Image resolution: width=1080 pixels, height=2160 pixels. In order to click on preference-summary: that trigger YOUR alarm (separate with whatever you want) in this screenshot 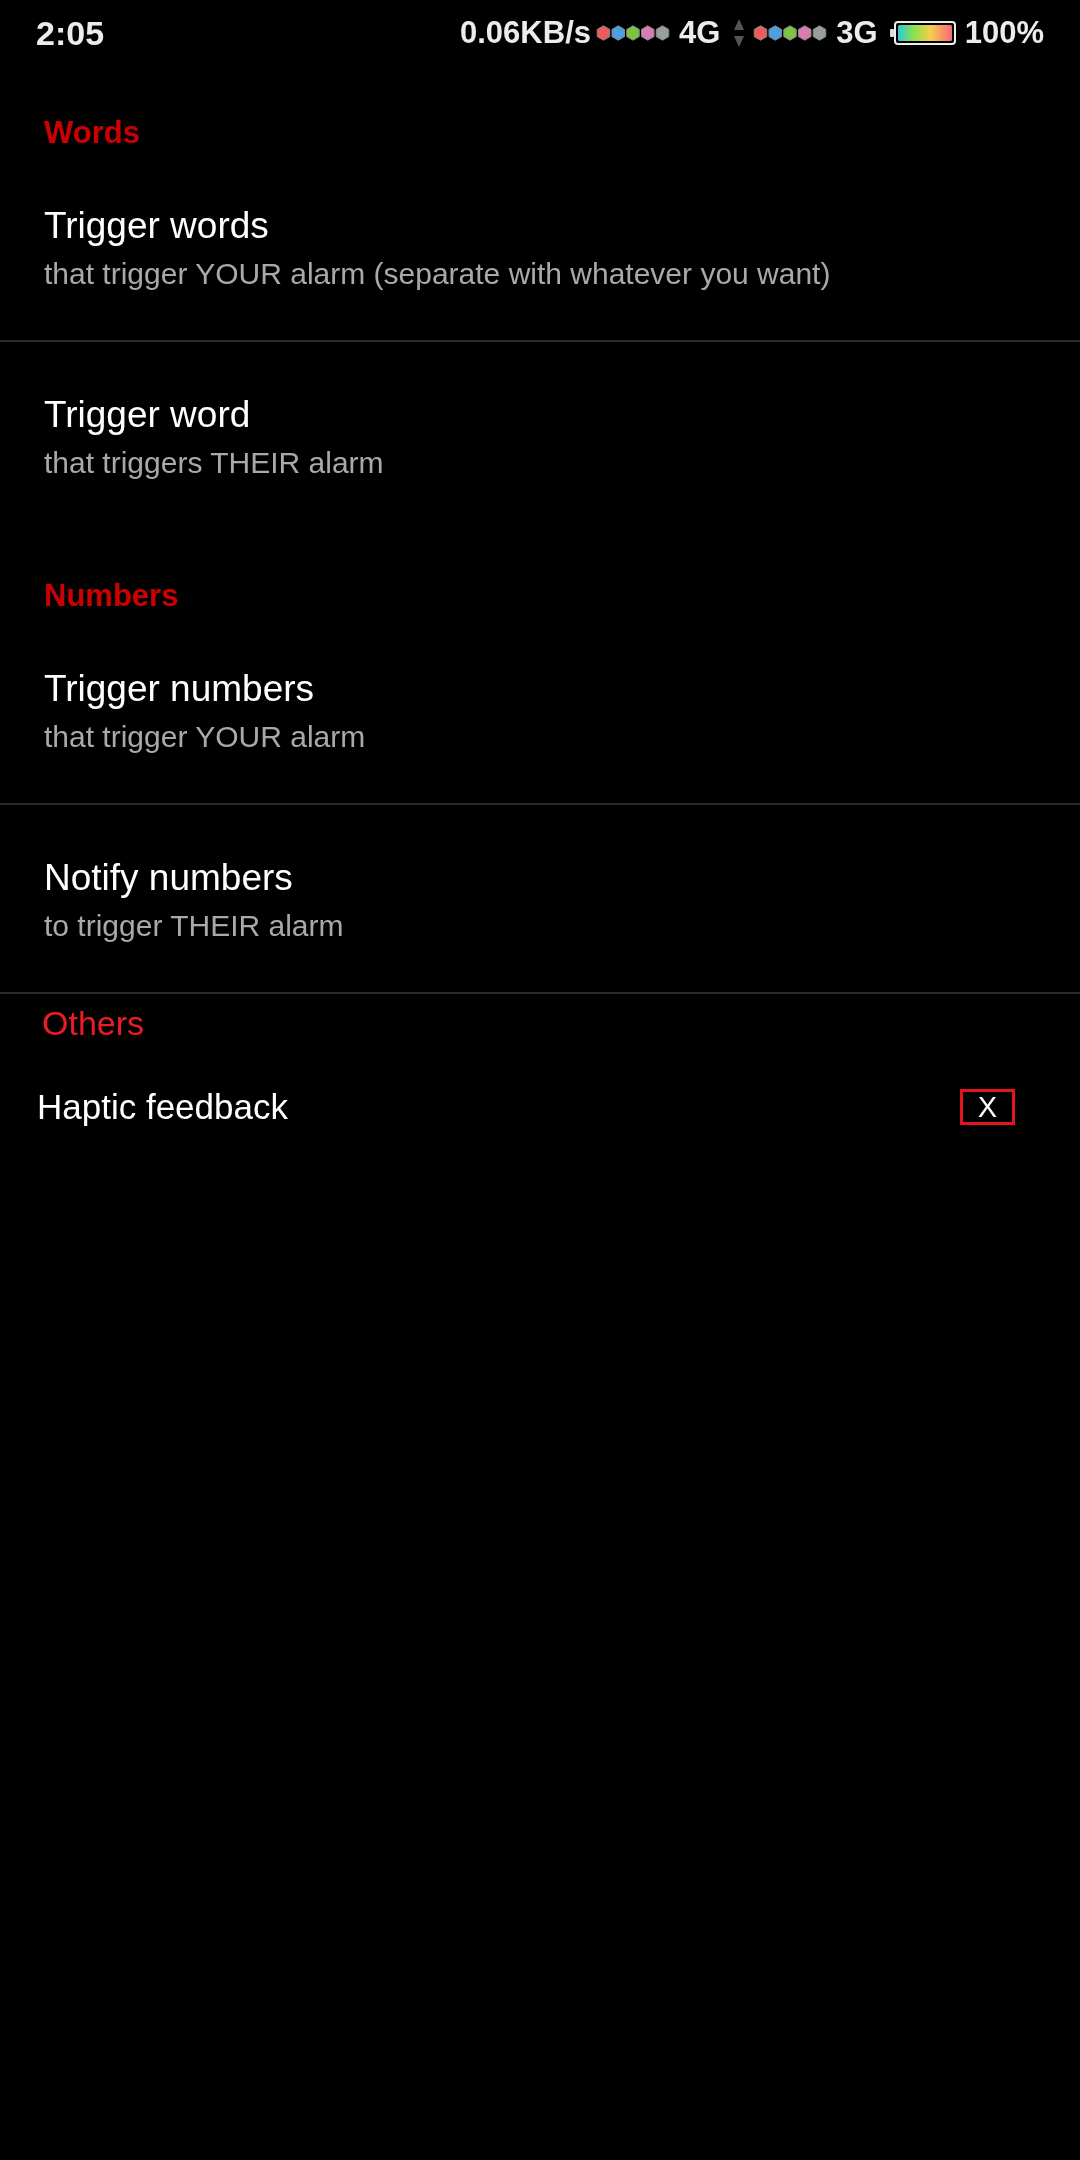, I will do `click(437, 274)`.